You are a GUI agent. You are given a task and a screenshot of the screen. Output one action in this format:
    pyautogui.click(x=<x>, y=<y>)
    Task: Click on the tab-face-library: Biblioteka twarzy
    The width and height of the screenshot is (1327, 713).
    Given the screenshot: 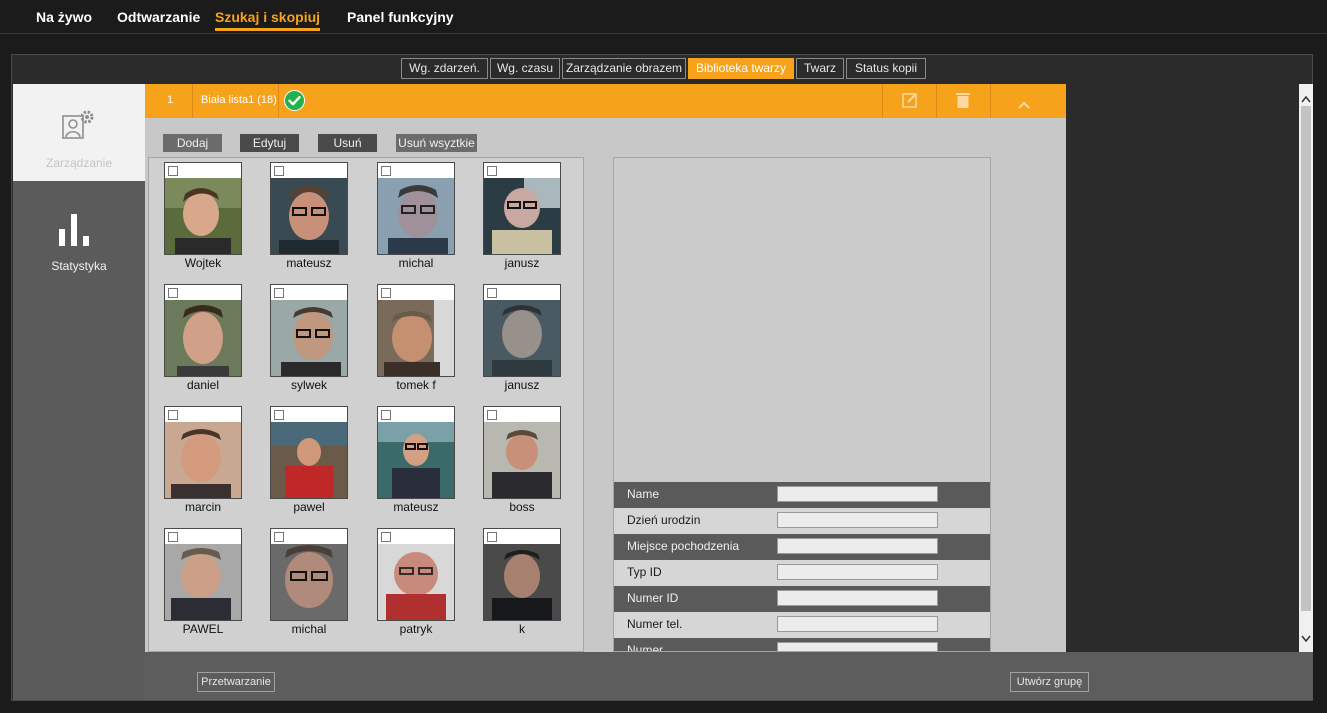 What is the action you would take?
    pyautogui.click(x=741, y=68)
    